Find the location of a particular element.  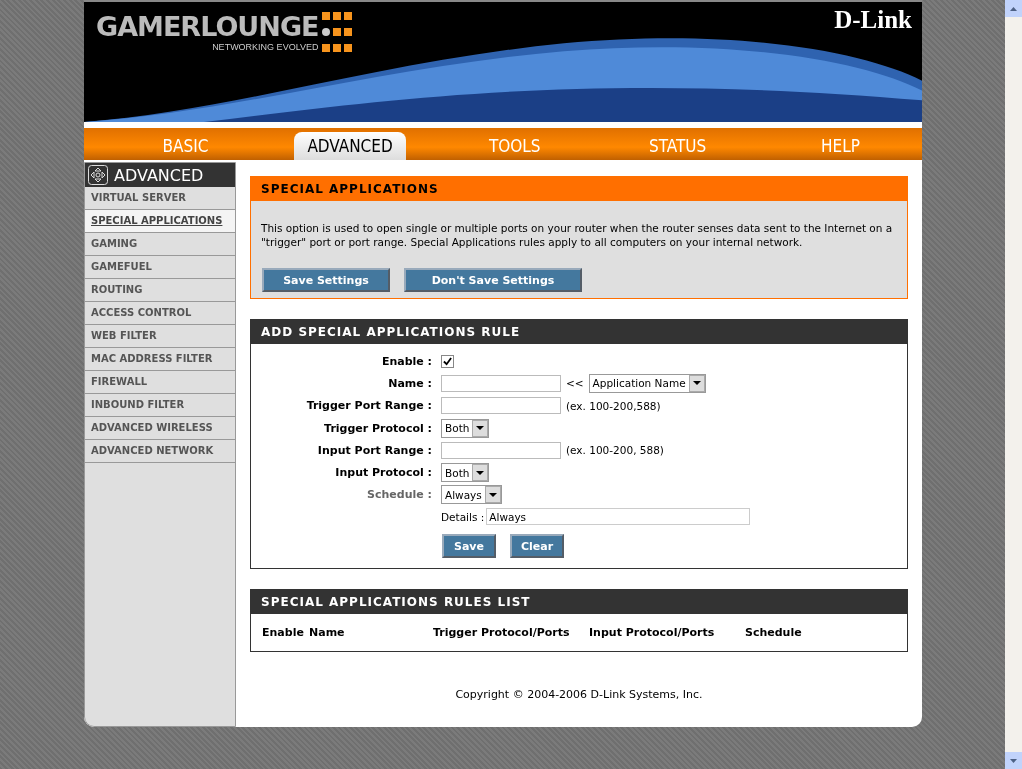

copyright-text: Copyright © 2004-2006 D-Link Systems, Inc. is located at coordinates (579, 695).